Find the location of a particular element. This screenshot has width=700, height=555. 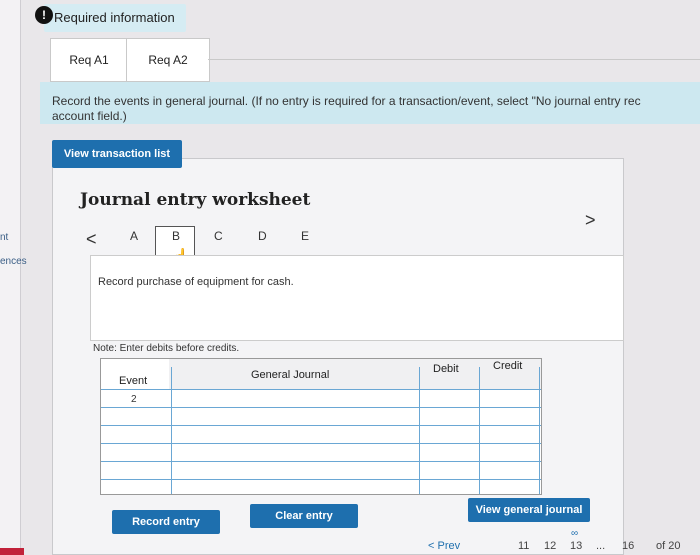

prev-button: < Prev is located at coordinates (444, 546).